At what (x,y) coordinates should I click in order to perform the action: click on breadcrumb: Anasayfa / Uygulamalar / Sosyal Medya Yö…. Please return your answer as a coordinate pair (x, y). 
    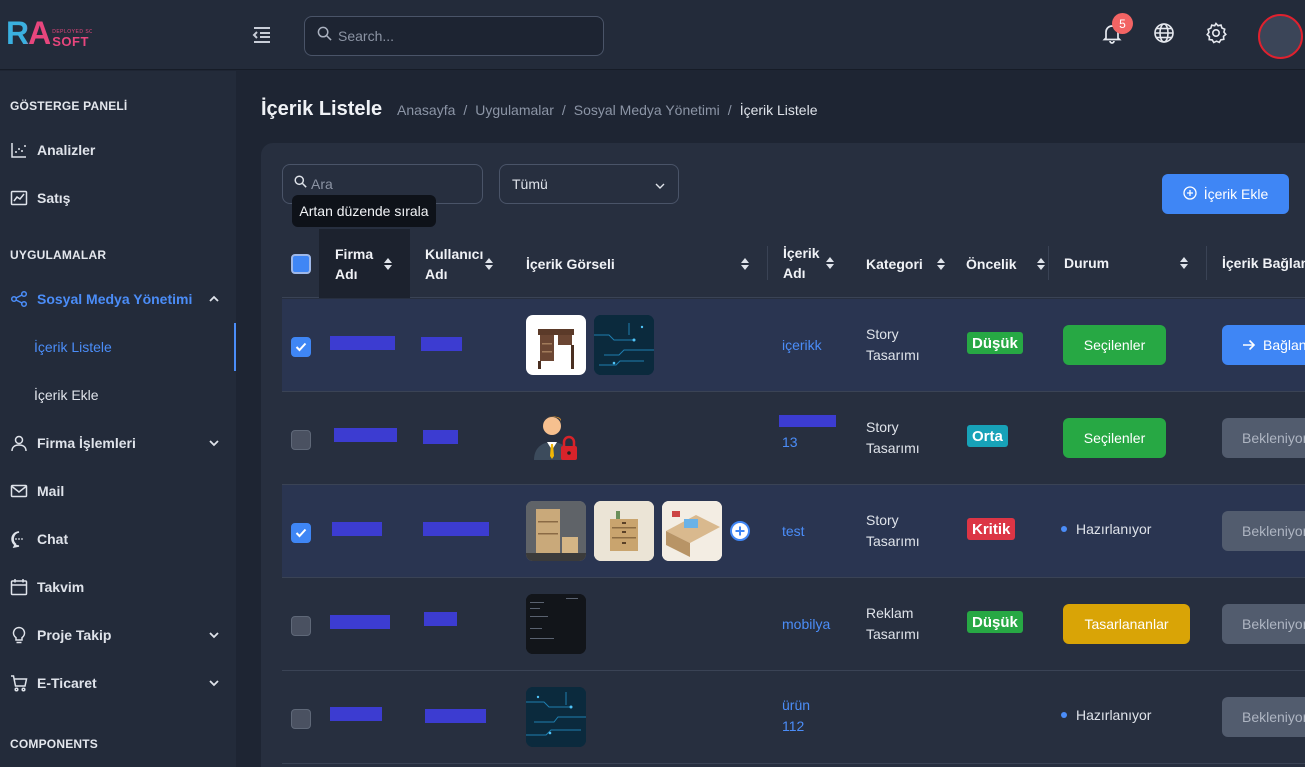
    Looking at the image, I should click on (607, 110).